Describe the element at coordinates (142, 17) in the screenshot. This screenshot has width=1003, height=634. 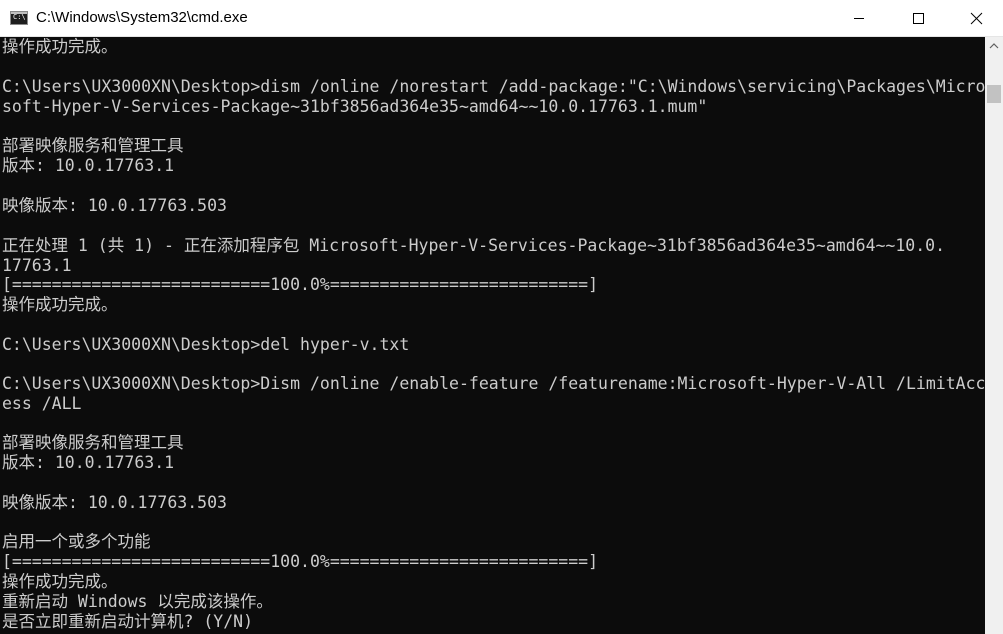
I see `window-title: C:\Windows\System32\cmd.exe` at that location.